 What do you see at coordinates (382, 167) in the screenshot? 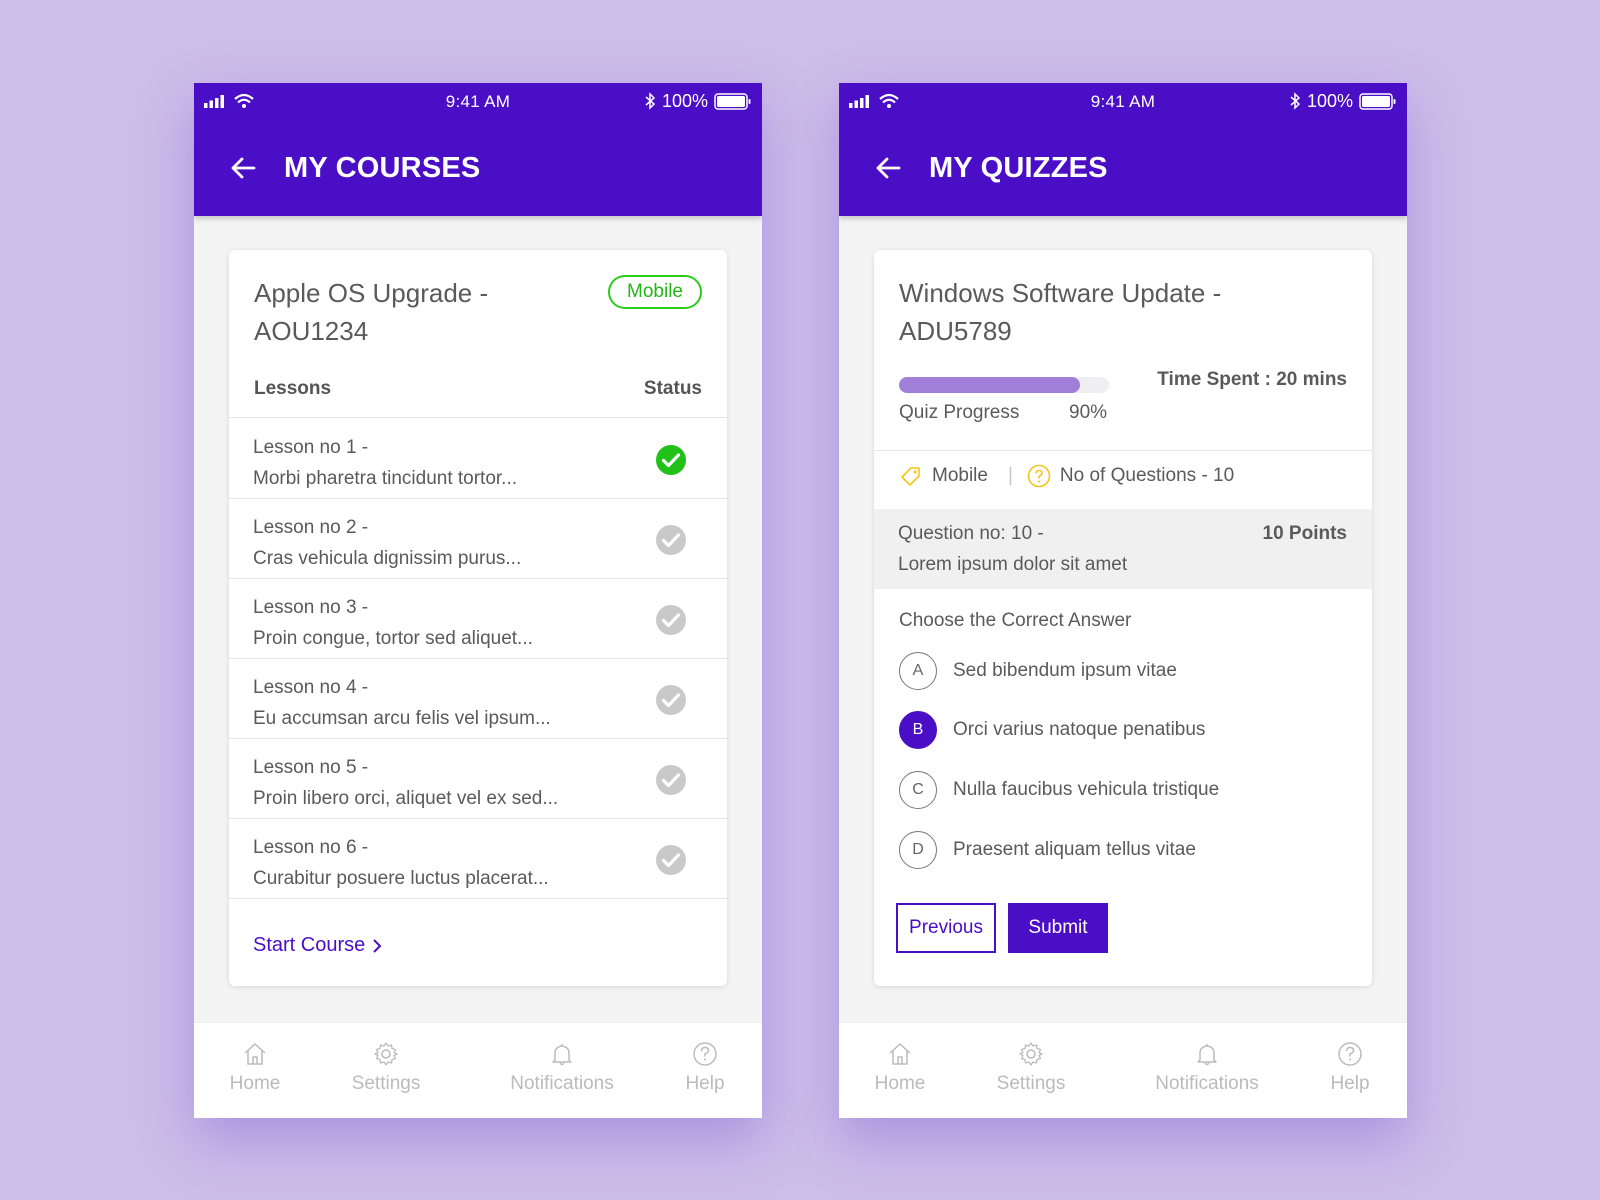
I see `page-title: MY COURSES` at bounding box center [382, 167].